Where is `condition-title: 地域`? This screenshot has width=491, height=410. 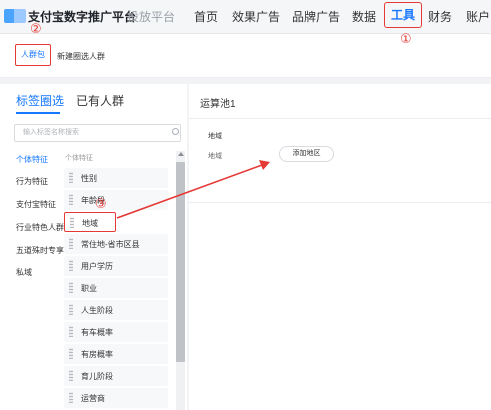
condition-title: 地域 is located at coordinates (215, 136).